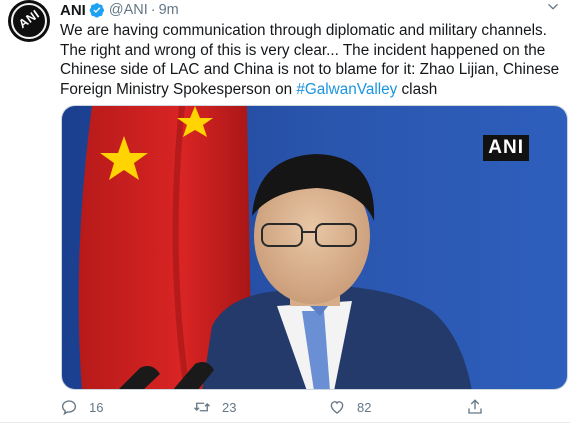 The width and height of the screenshot is (570, 423). I want to click on share-button, so click(475, 407).